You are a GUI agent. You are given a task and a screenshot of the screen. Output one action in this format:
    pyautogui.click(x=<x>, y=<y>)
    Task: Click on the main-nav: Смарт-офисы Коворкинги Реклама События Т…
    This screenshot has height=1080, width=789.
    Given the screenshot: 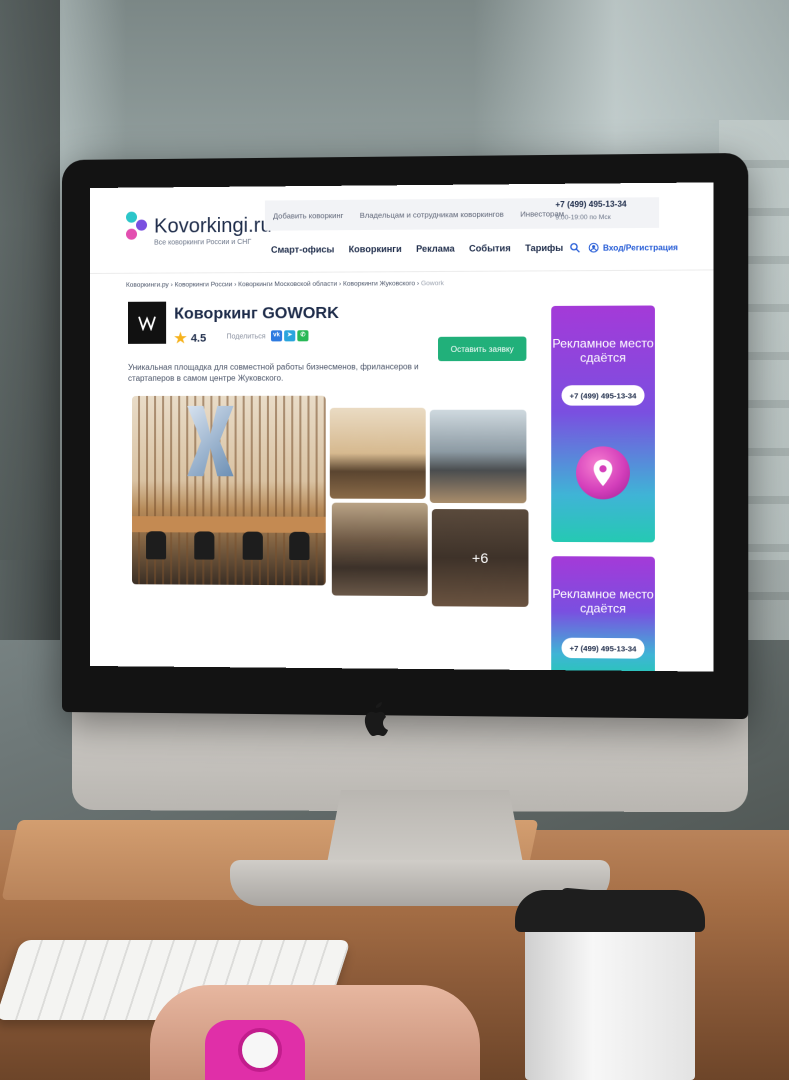 What is the action you would take?
    pyautogui.click(x=424, y=249)
    